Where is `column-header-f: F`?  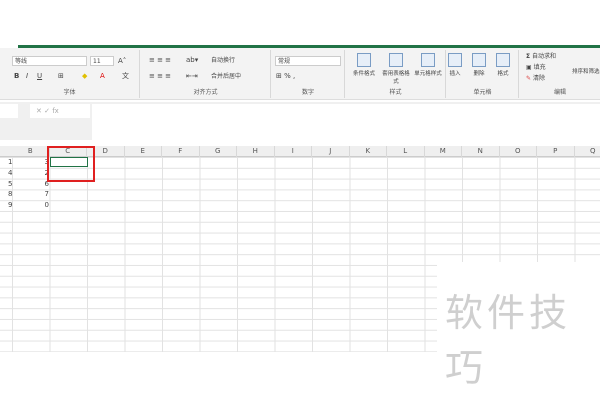
column-header-f: F is located at coordinates (181, 151).